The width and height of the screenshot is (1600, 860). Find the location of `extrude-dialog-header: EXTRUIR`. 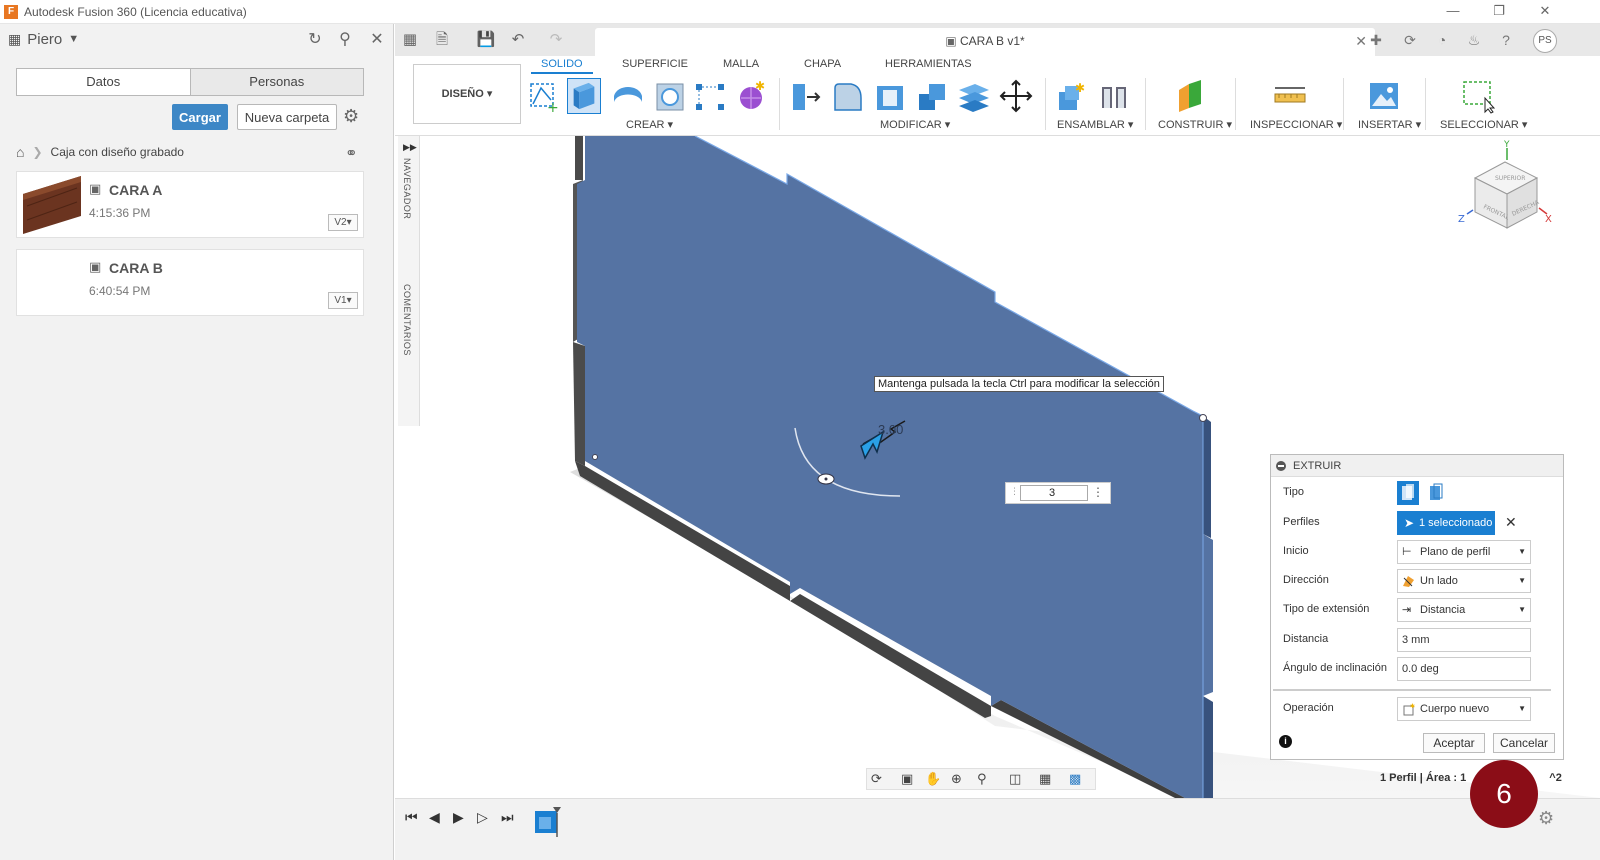

extrude-dialog-header: EXTRUIR is located at coordinates (1417, 466).